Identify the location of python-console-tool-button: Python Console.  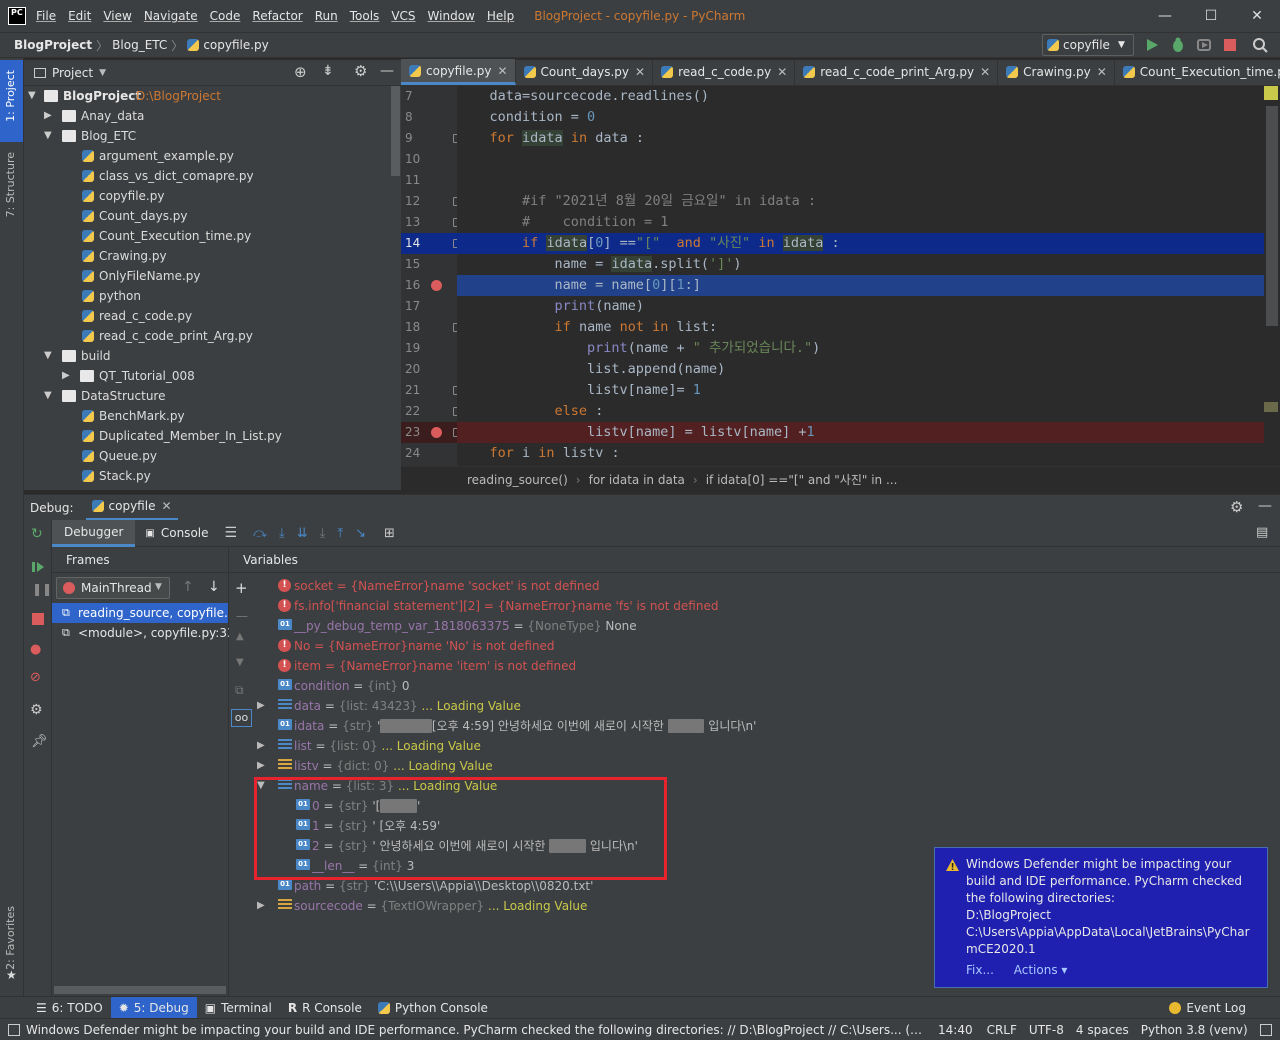
(433, 1008).